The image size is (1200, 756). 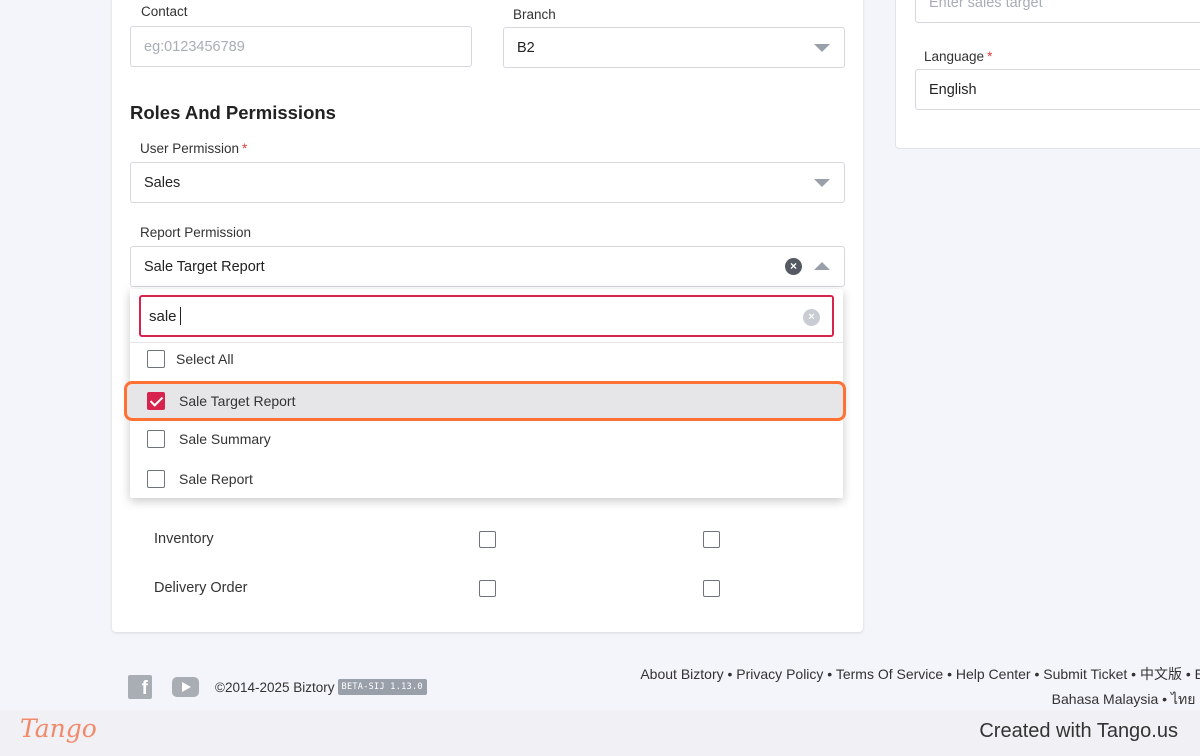 I want to click on user-permission-label: User Permission *, so click(x=193, y=148).